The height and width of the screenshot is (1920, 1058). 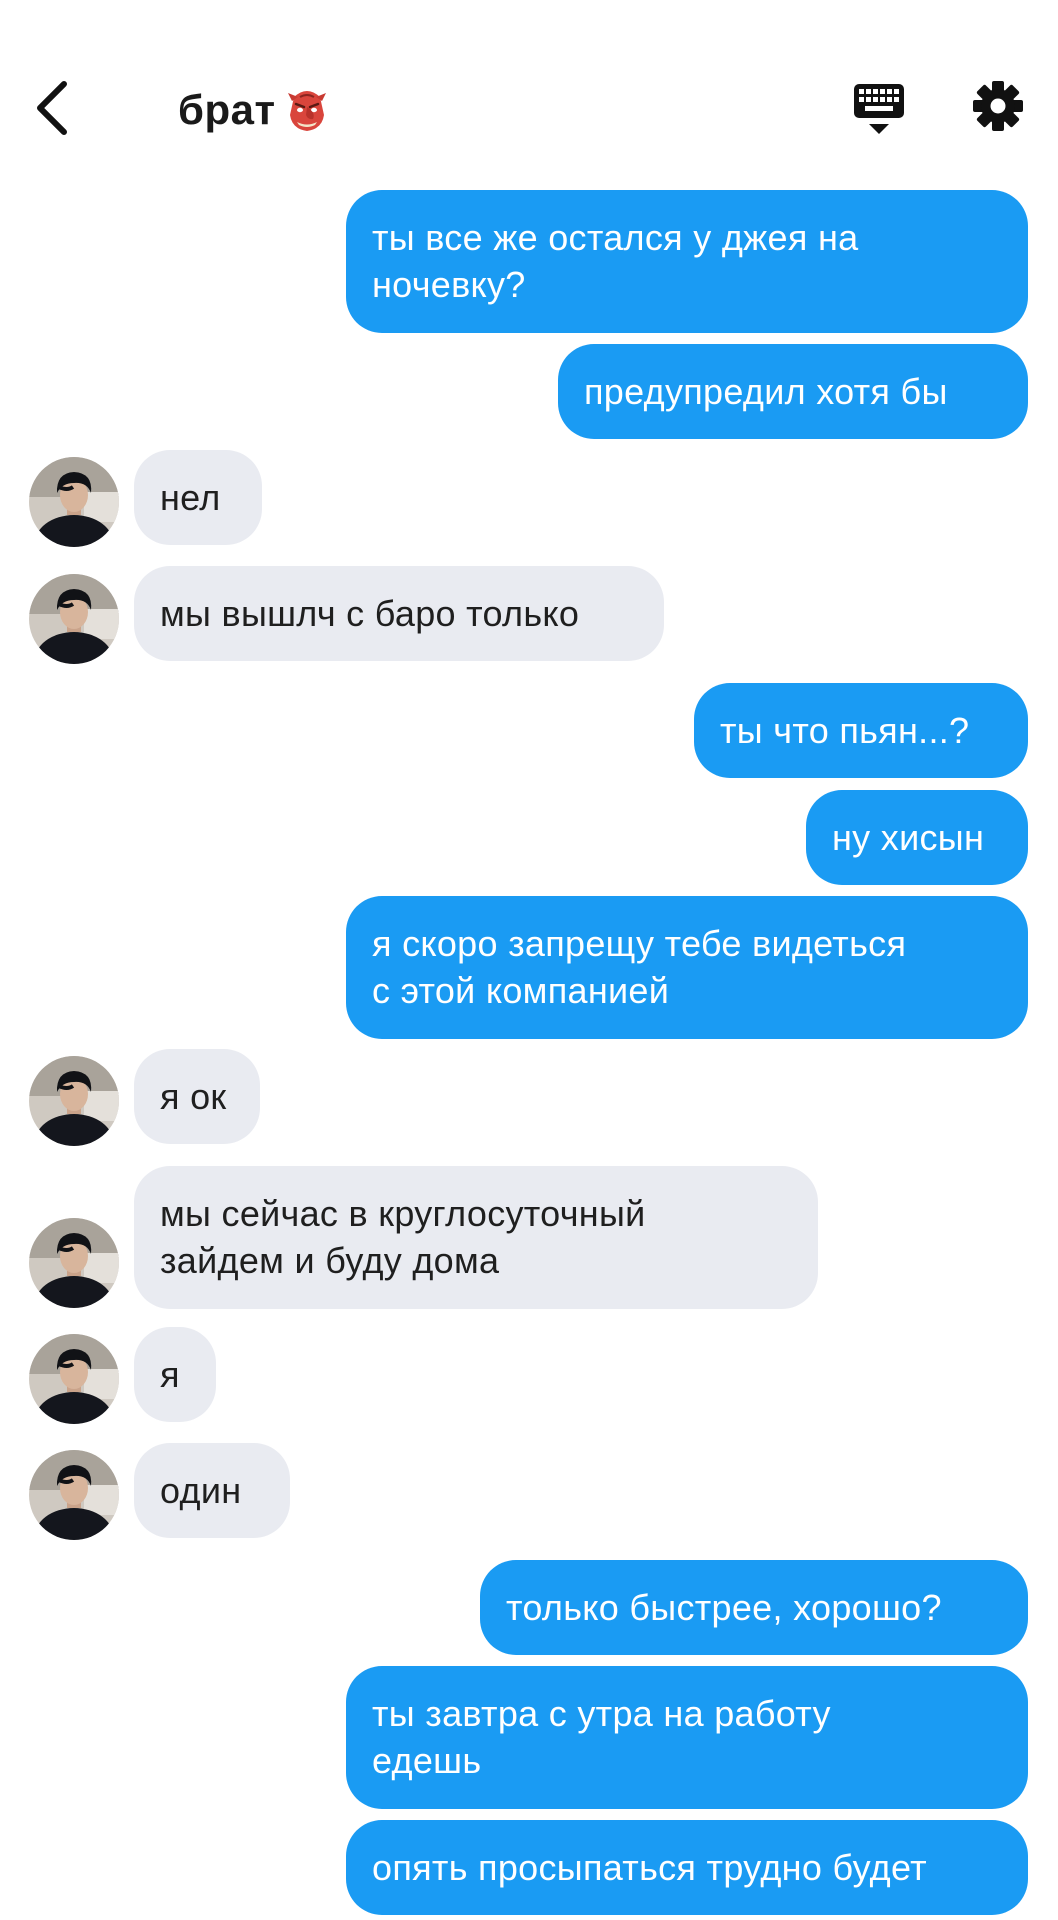 I want to click on message-bubble-outgoing: ты завтра с утра на работу едешь, so click(x=687, y=1737).